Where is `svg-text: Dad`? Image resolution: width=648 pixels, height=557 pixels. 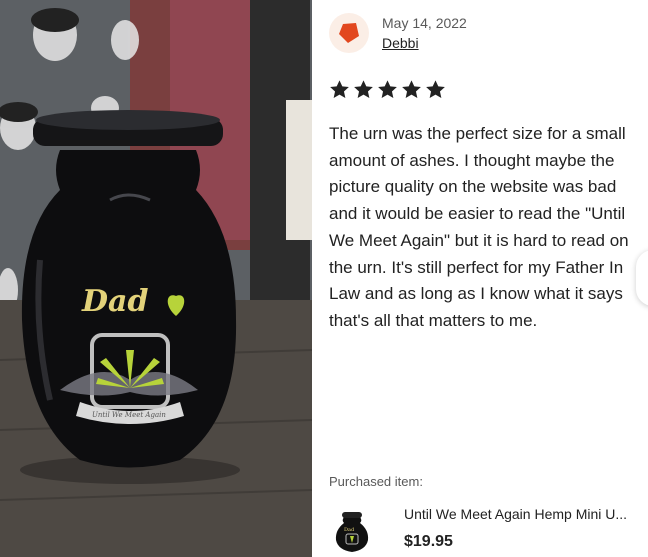 svg-text: Dad is located at coordinates (349, 530).